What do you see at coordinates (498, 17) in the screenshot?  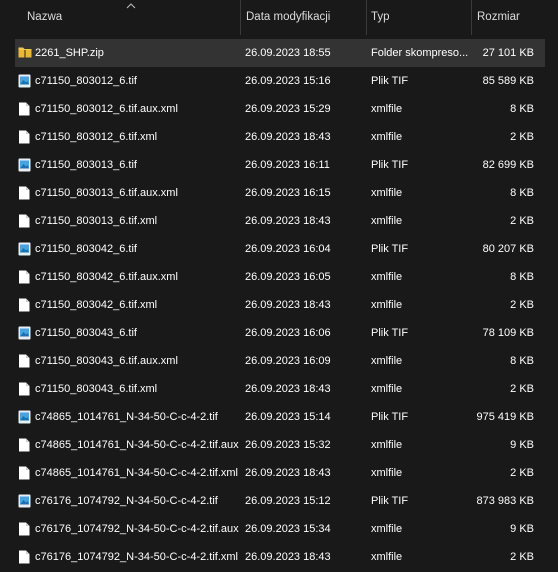 I see `column-header-size-label: Rozmiar` at bounding box center [498, 17].